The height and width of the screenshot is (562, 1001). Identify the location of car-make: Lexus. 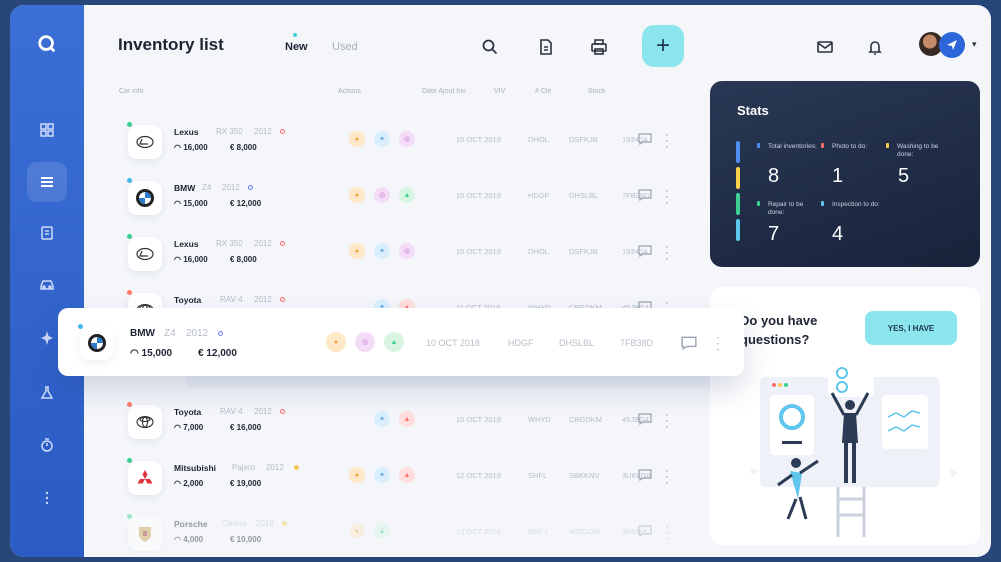
(186, 132).